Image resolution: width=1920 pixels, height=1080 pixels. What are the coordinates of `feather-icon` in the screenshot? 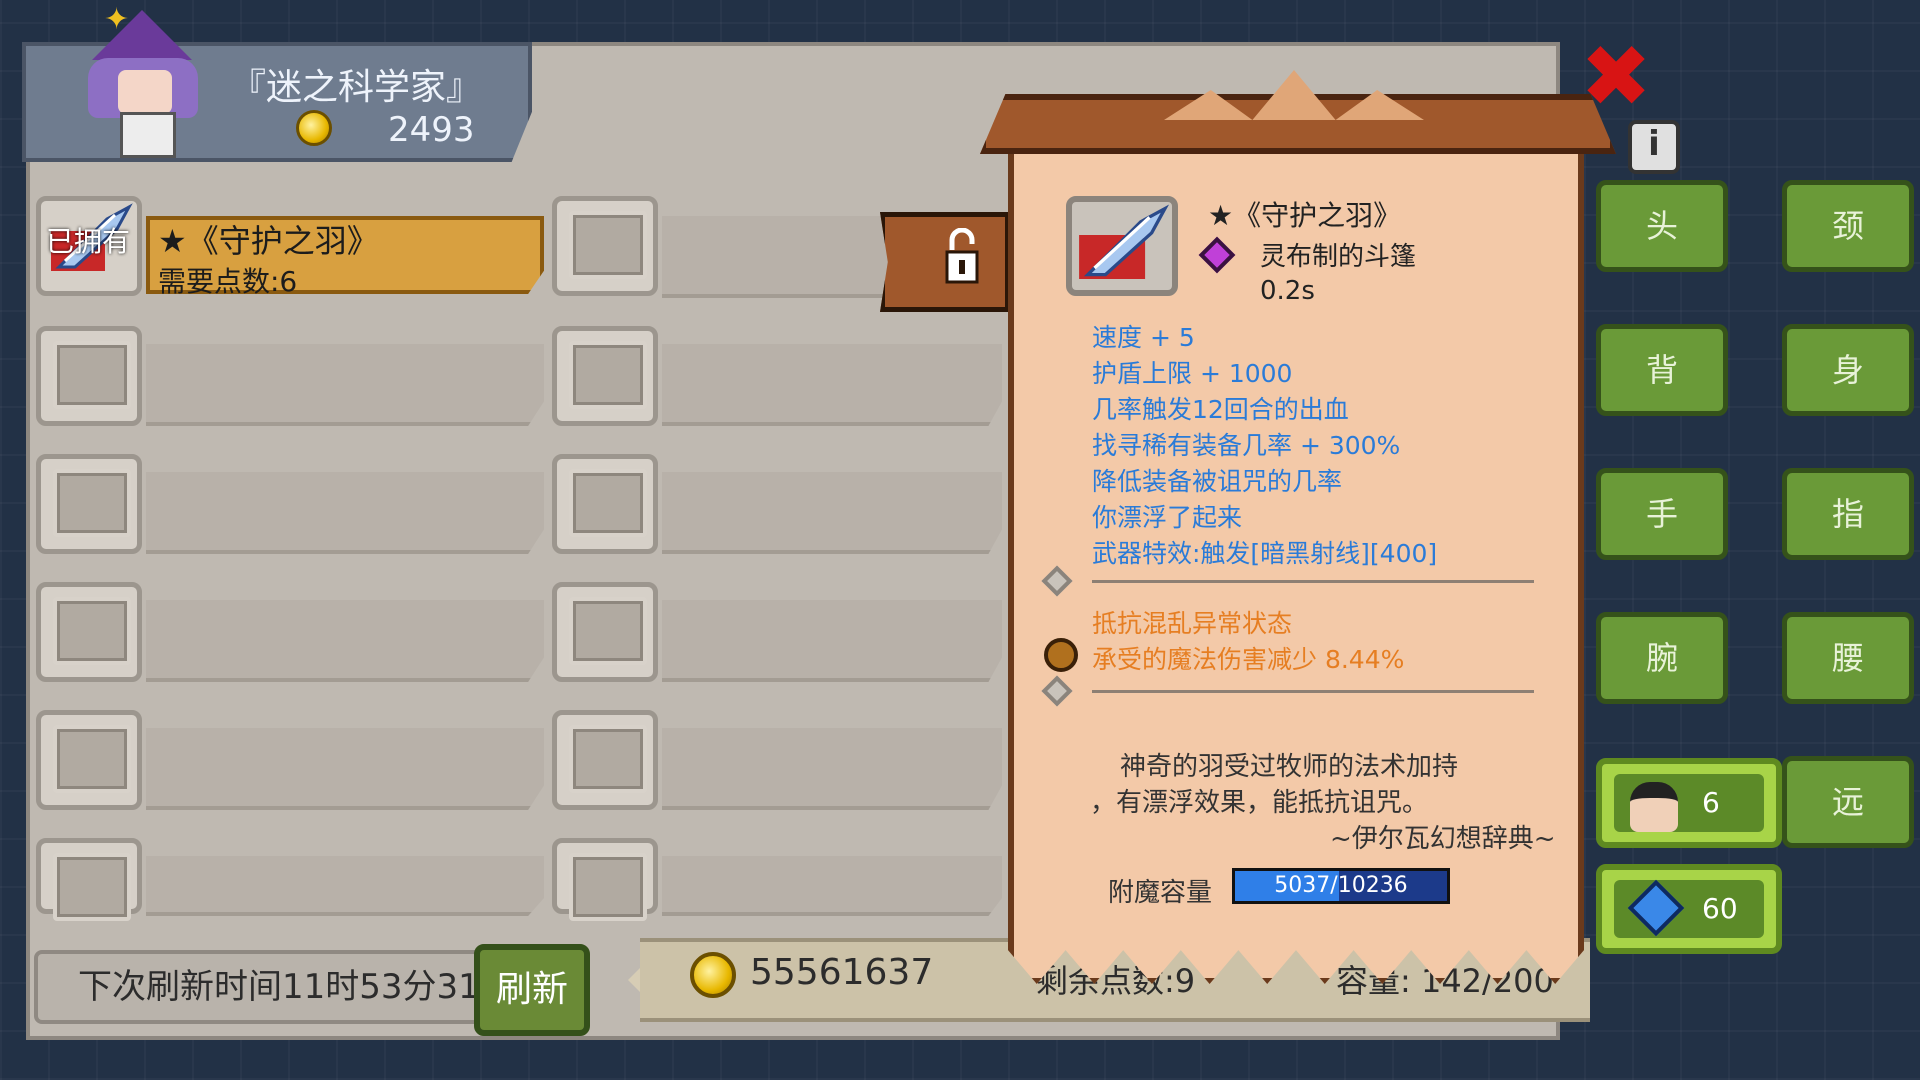 It's located at (1124, 241).